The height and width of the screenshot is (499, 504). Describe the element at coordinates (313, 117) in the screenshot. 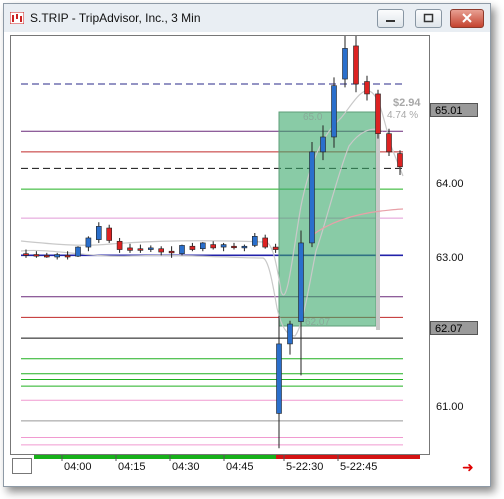

I see `box-top-label: 65.0` at that location.